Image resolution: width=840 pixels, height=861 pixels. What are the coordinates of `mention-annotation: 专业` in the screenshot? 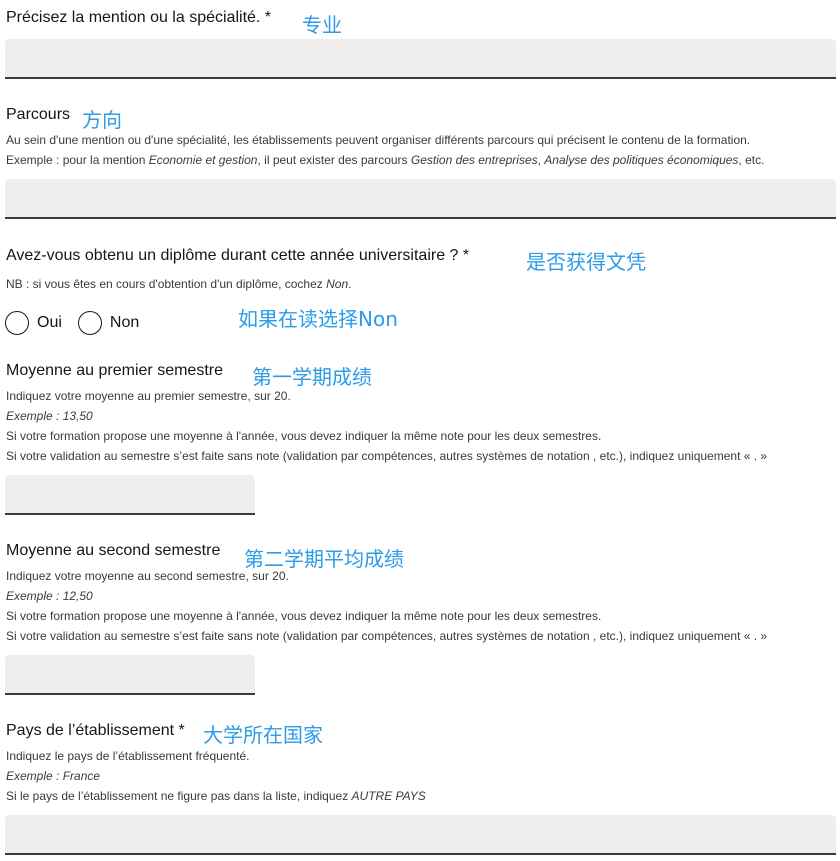 It's located at (322, 25).